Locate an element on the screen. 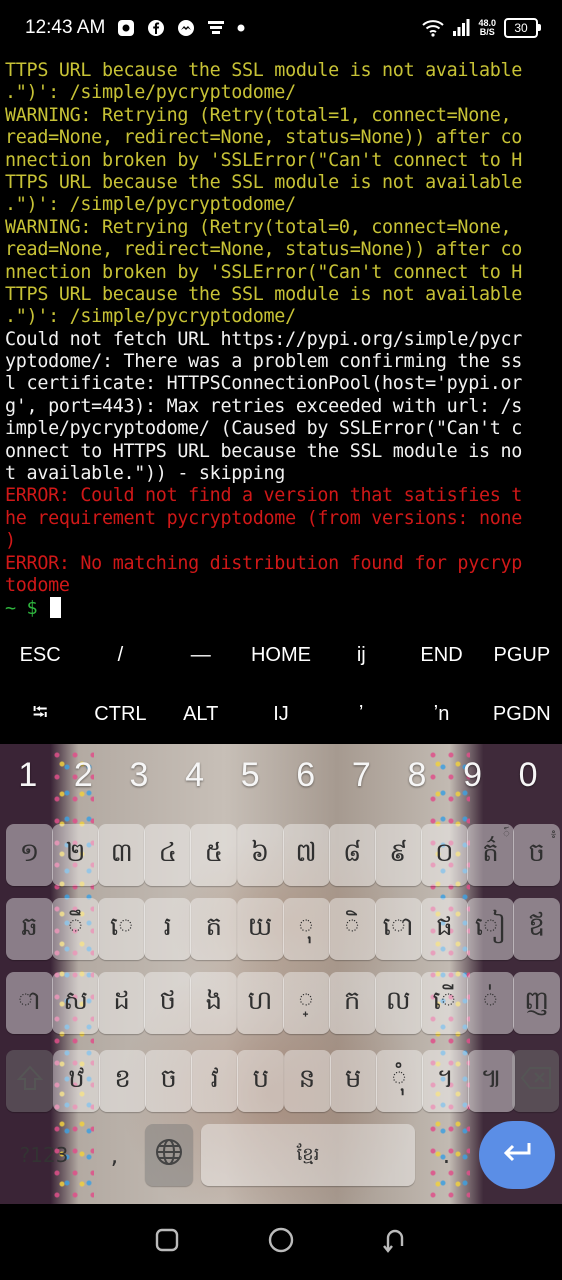  number-key: 1 is located at coordinates (28, 775).